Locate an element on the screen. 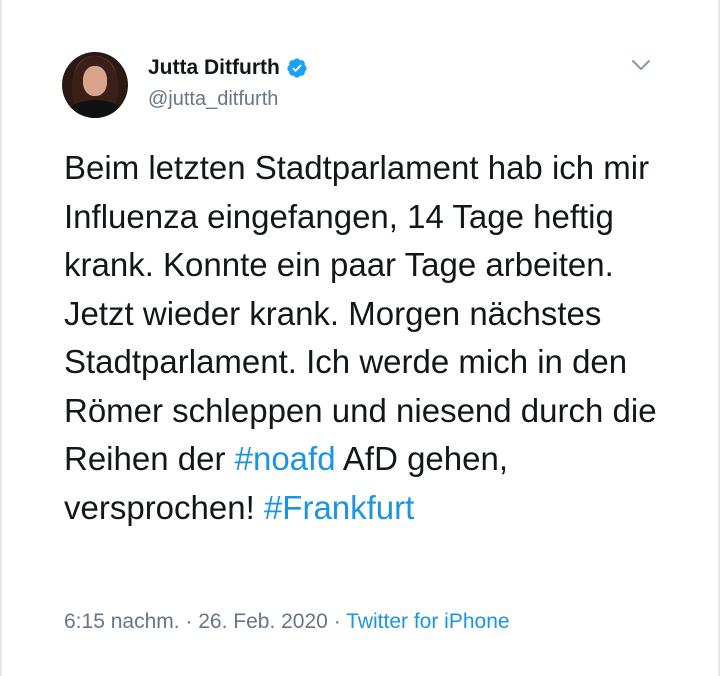  avatar is located at coordinates (95, 85).